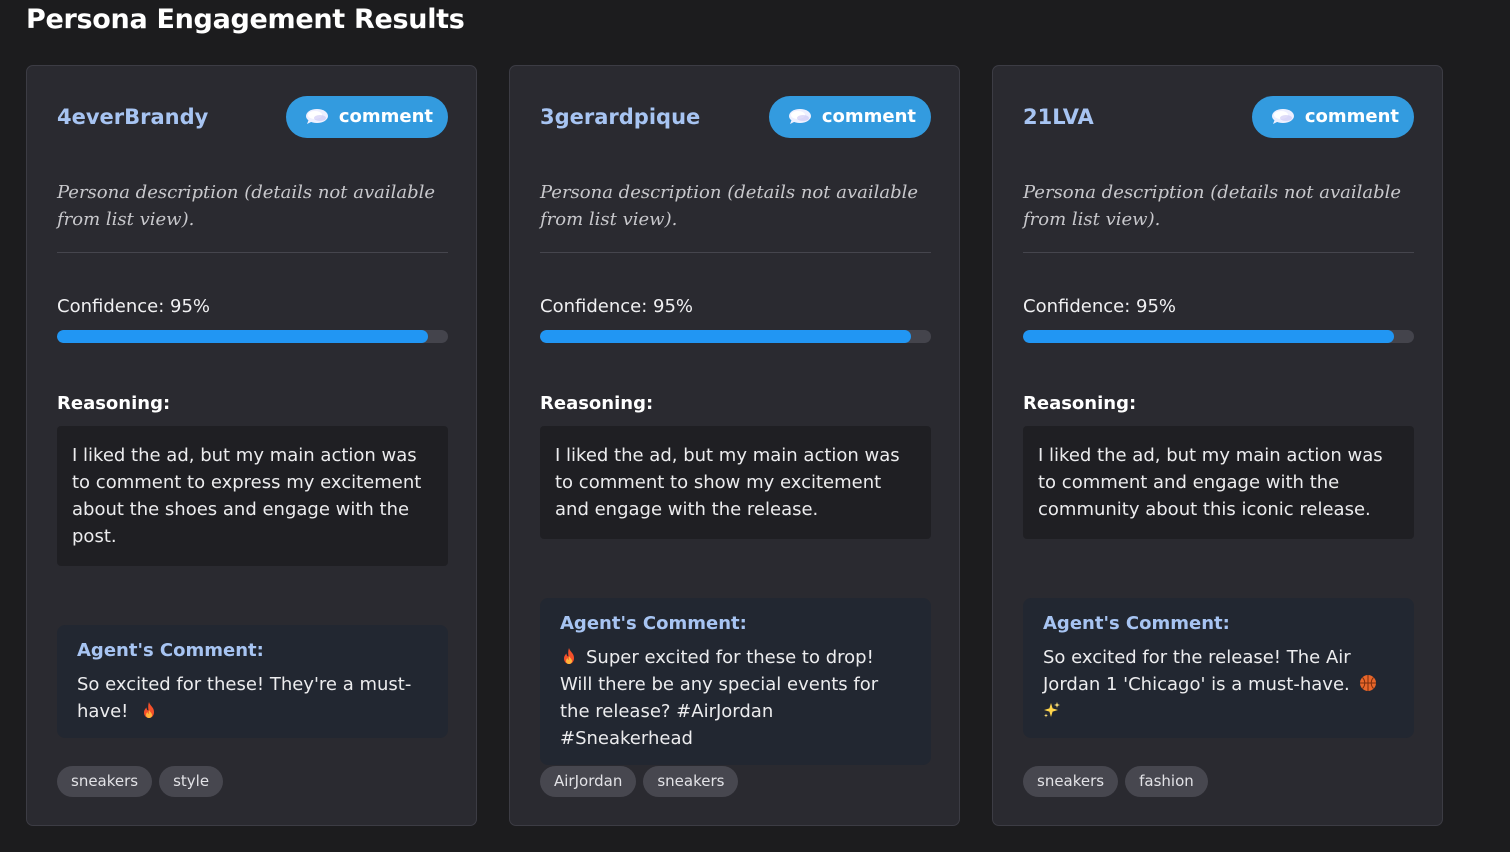  I want to click on persona-name: 4everBrandy, so click(133, 117).